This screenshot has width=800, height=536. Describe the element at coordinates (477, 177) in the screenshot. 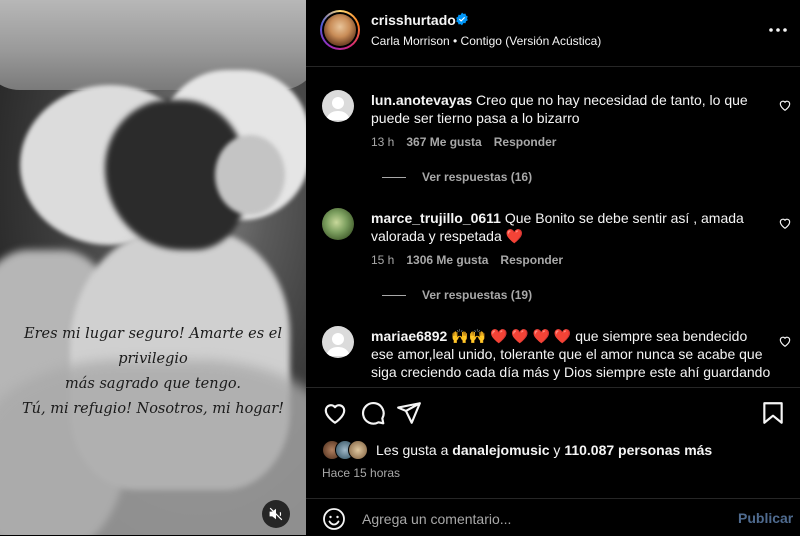

I see `view-replies-label: Ver respuestas (16)` at that location.